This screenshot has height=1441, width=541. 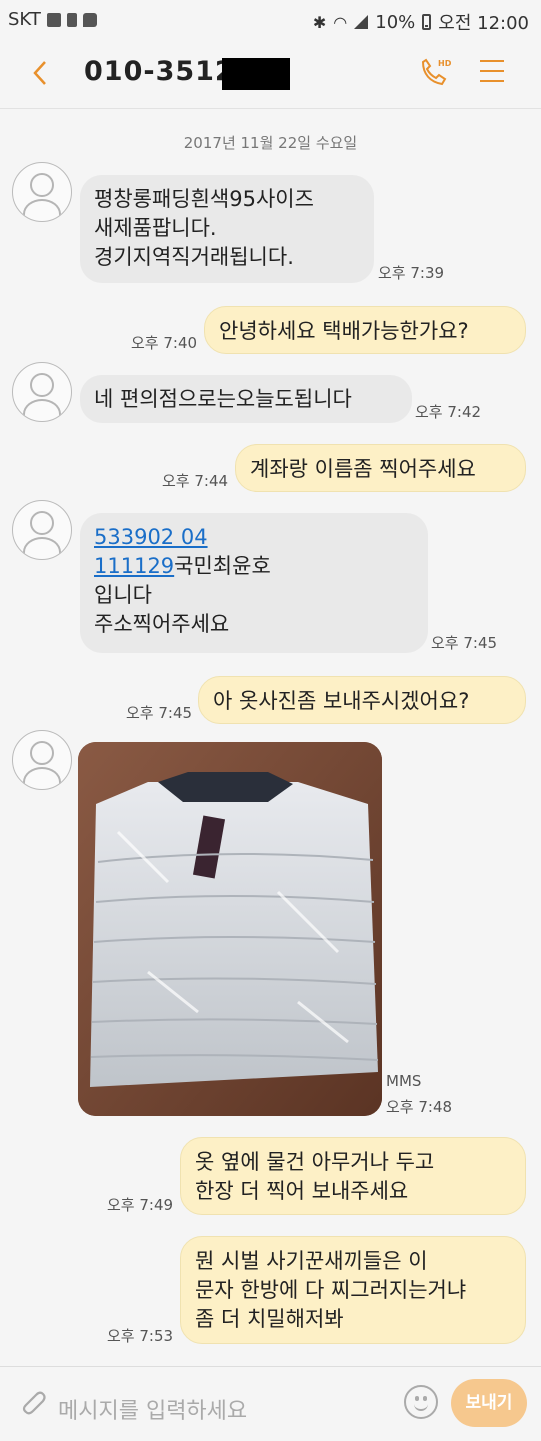 I want to click on battery-icon, so click(x=427, y=22).